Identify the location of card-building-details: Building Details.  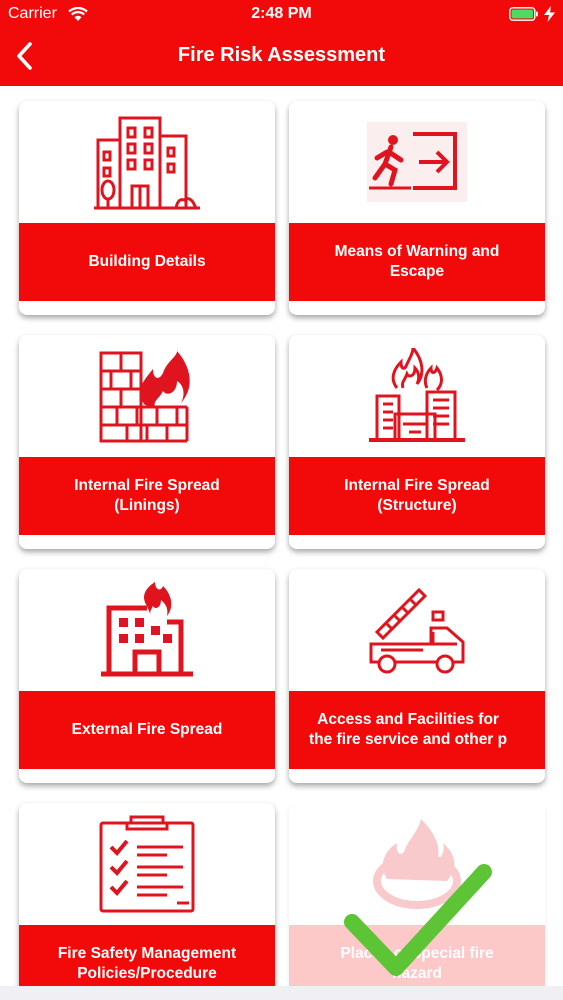
(147, 208).